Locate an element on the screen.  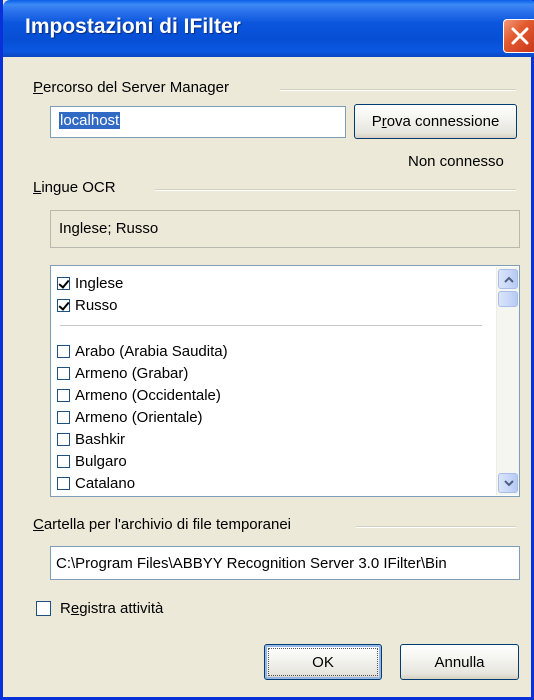
server-path-value: localhost is located at coordinates (90, 120).